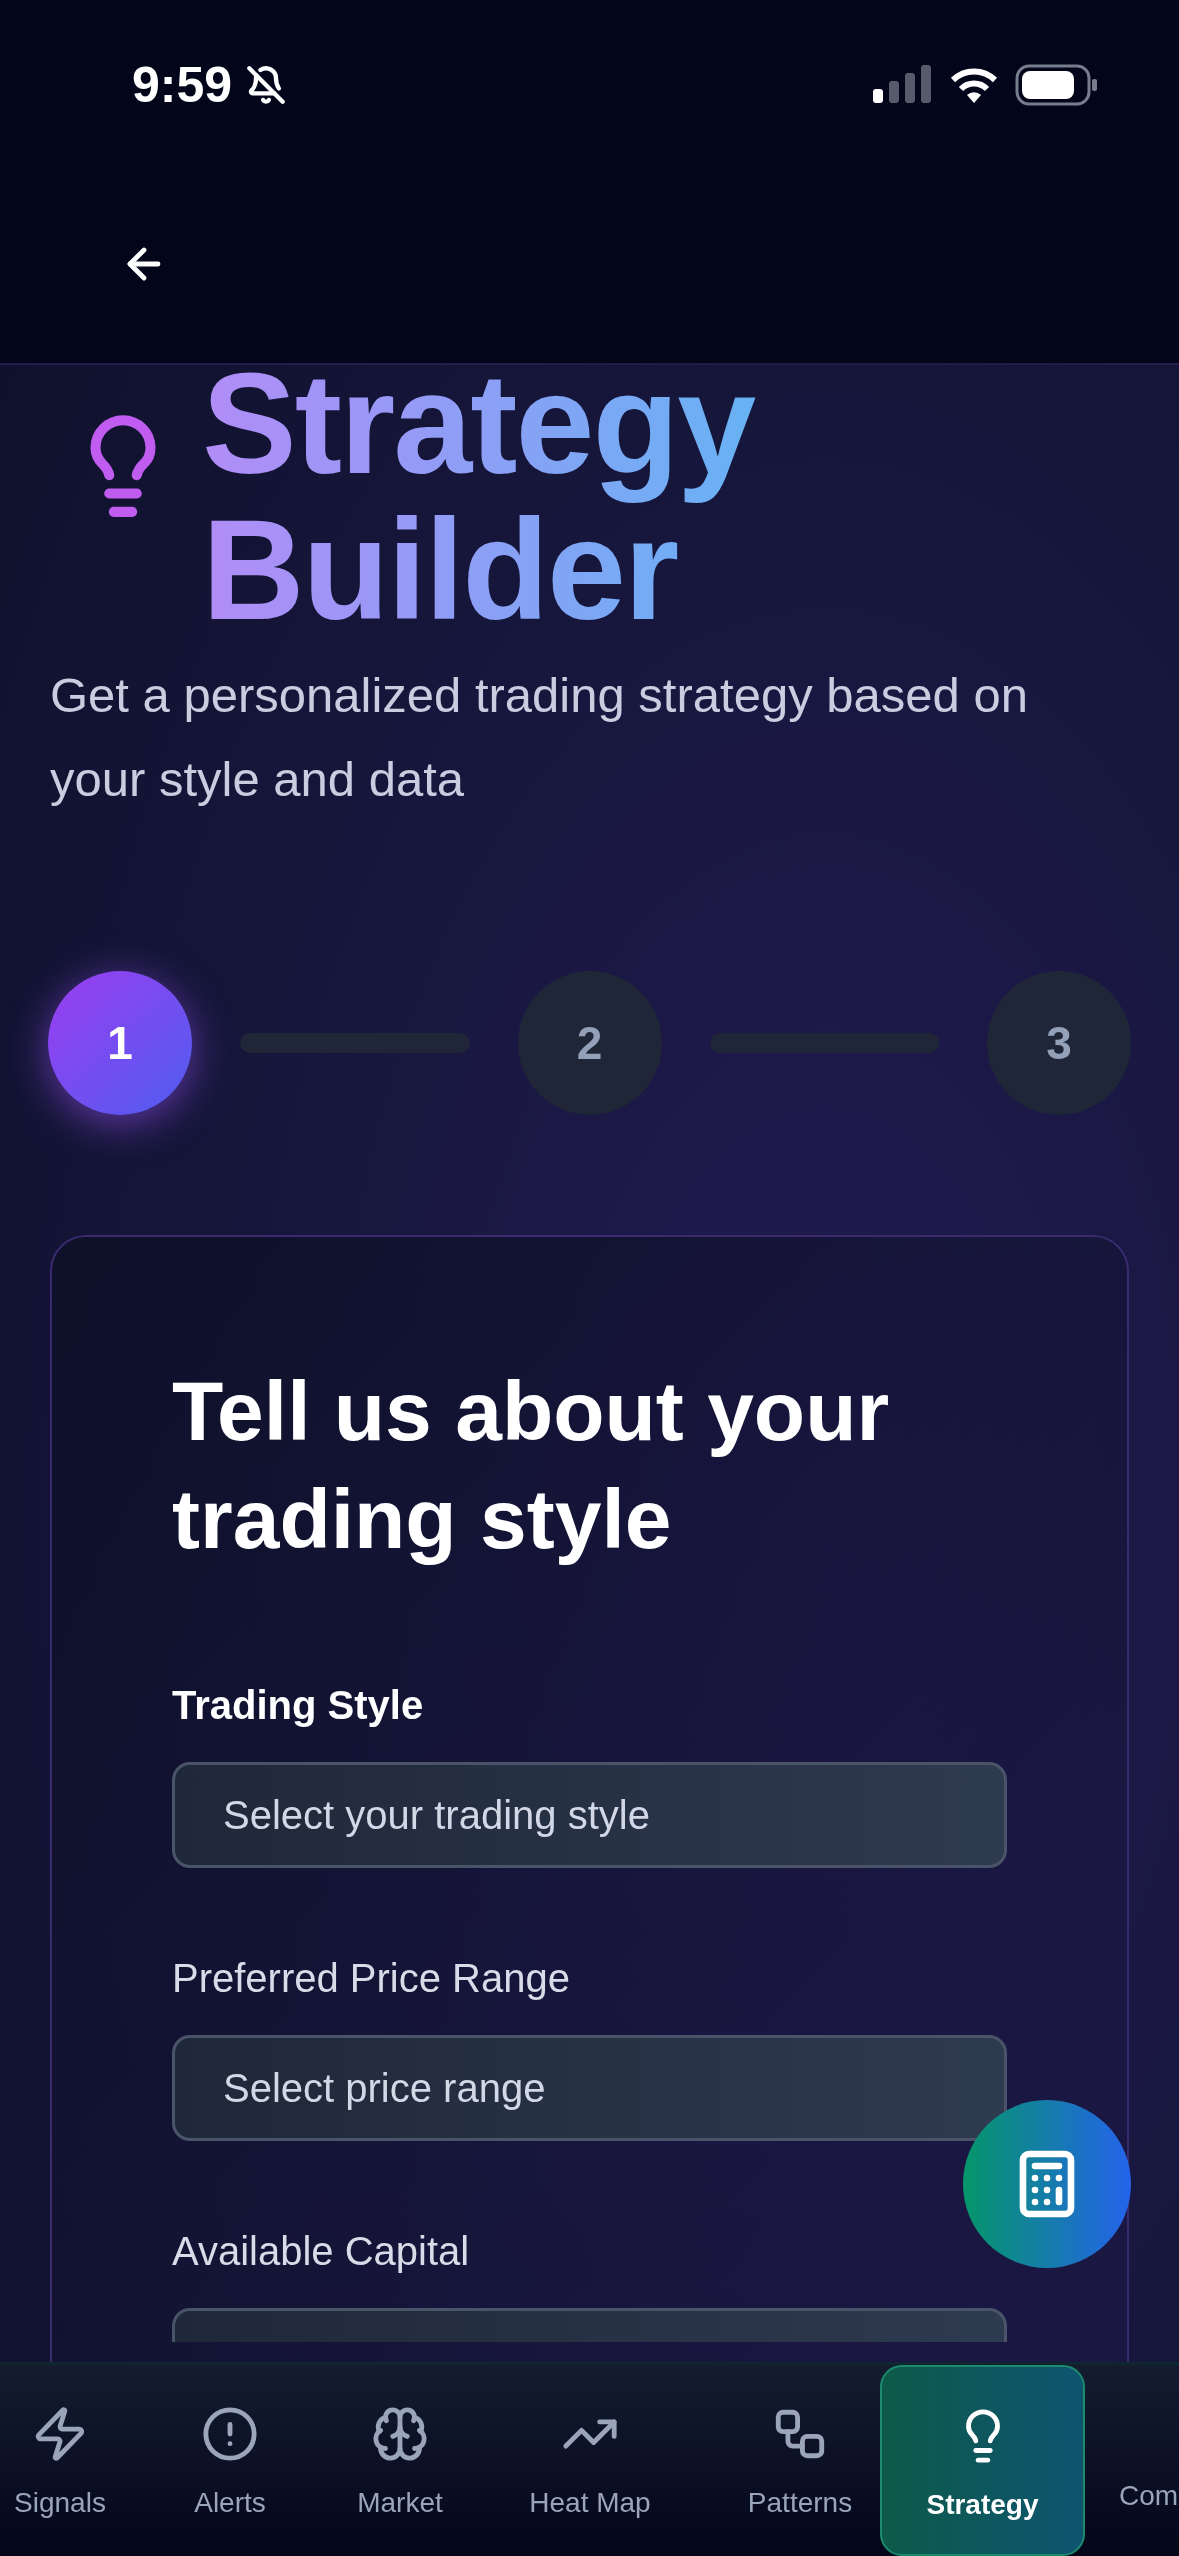 This screenshot has height=2556, width=1179. Describe the element at coordinates (589, 2325) in the screenshot. I see `select-field` at that location.